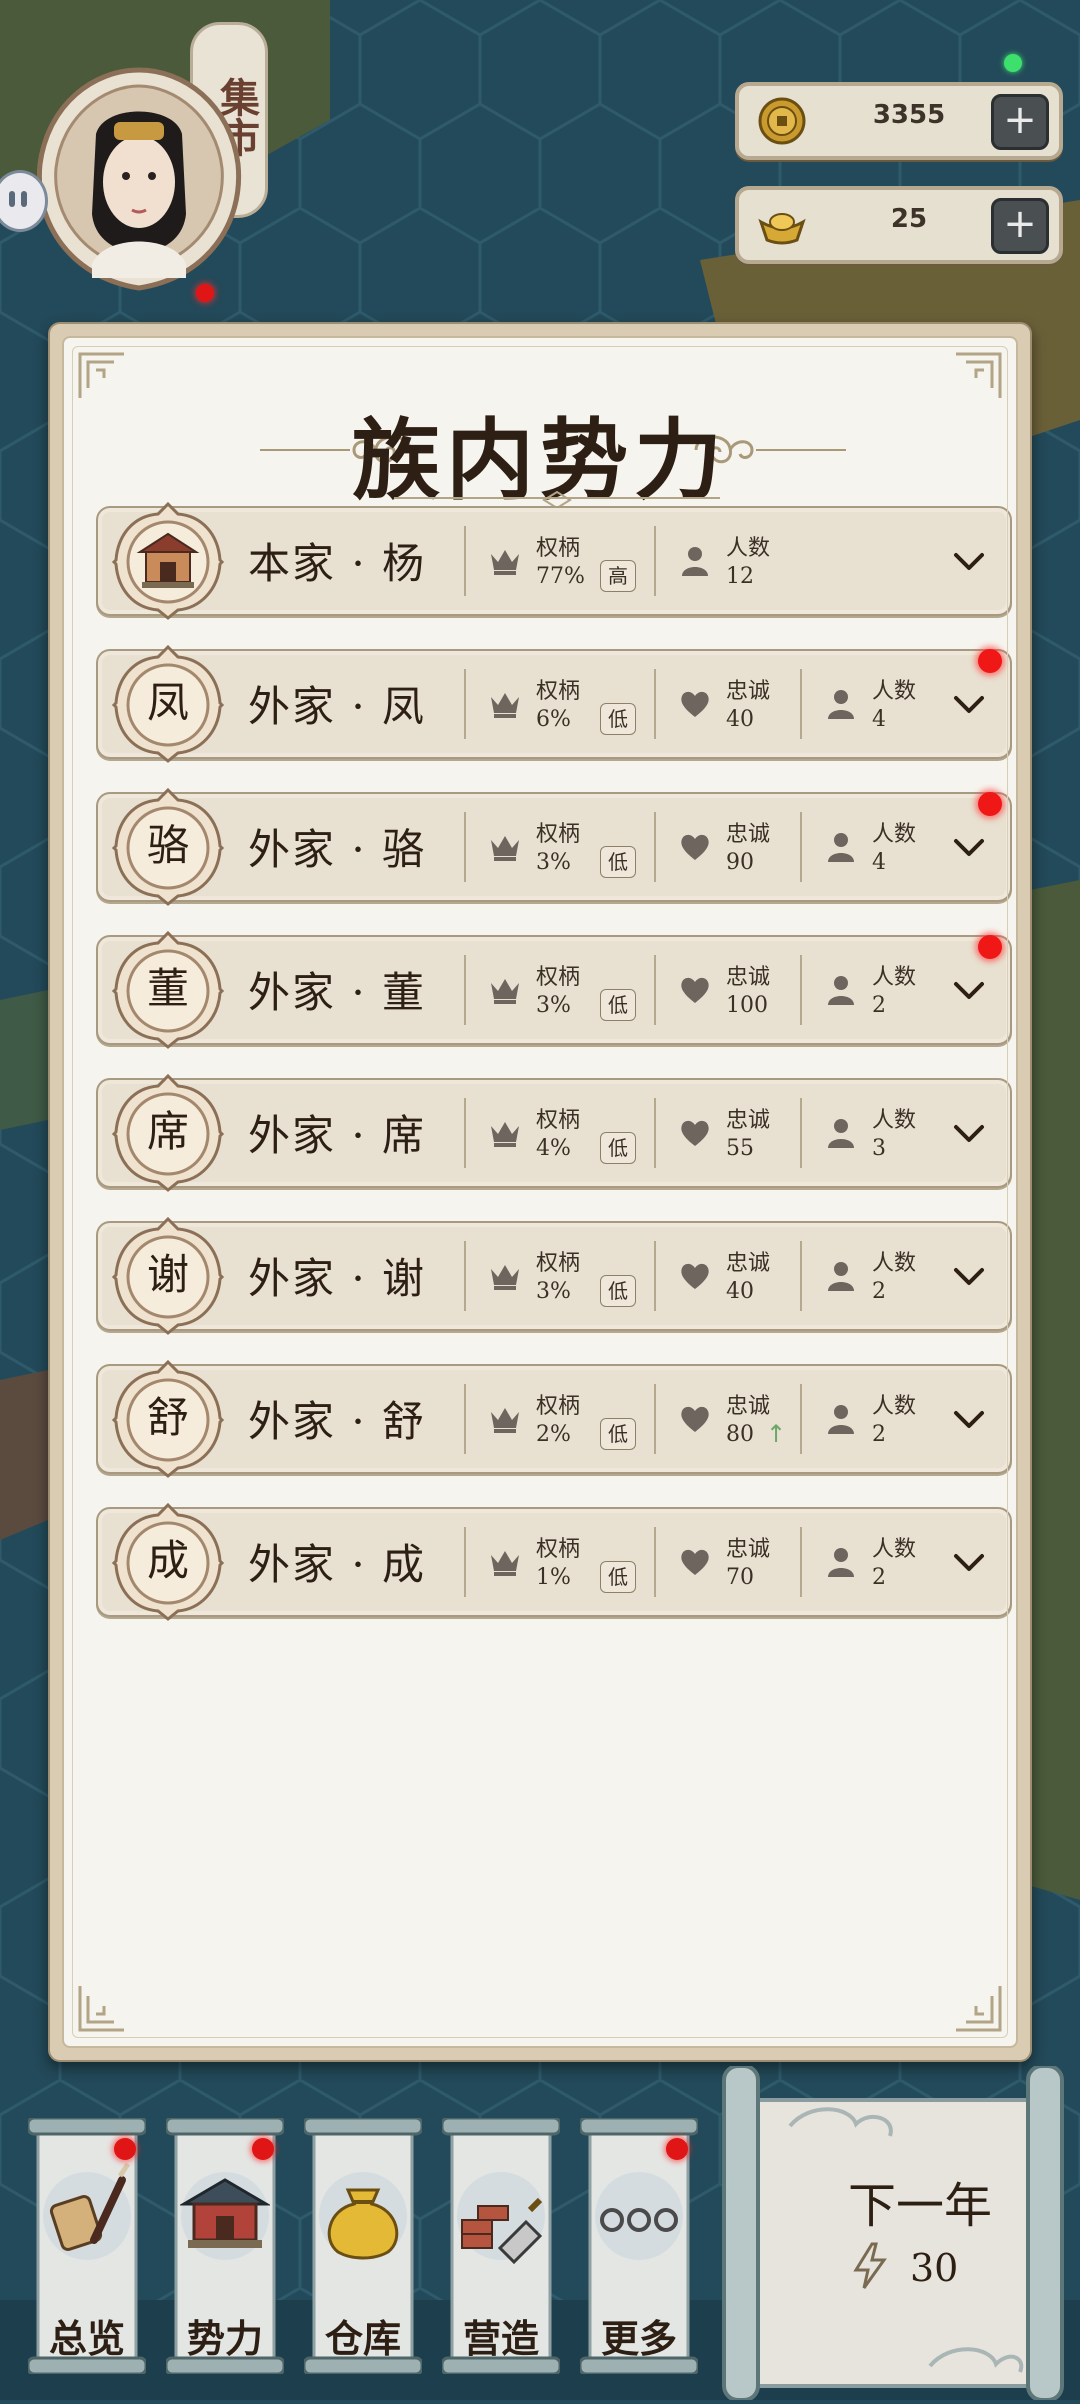 The image size is (1080, 2404). Describe the element at coordinates (899, 225) in the screenshot. I see `ingot-resource: 25 +` at that location.